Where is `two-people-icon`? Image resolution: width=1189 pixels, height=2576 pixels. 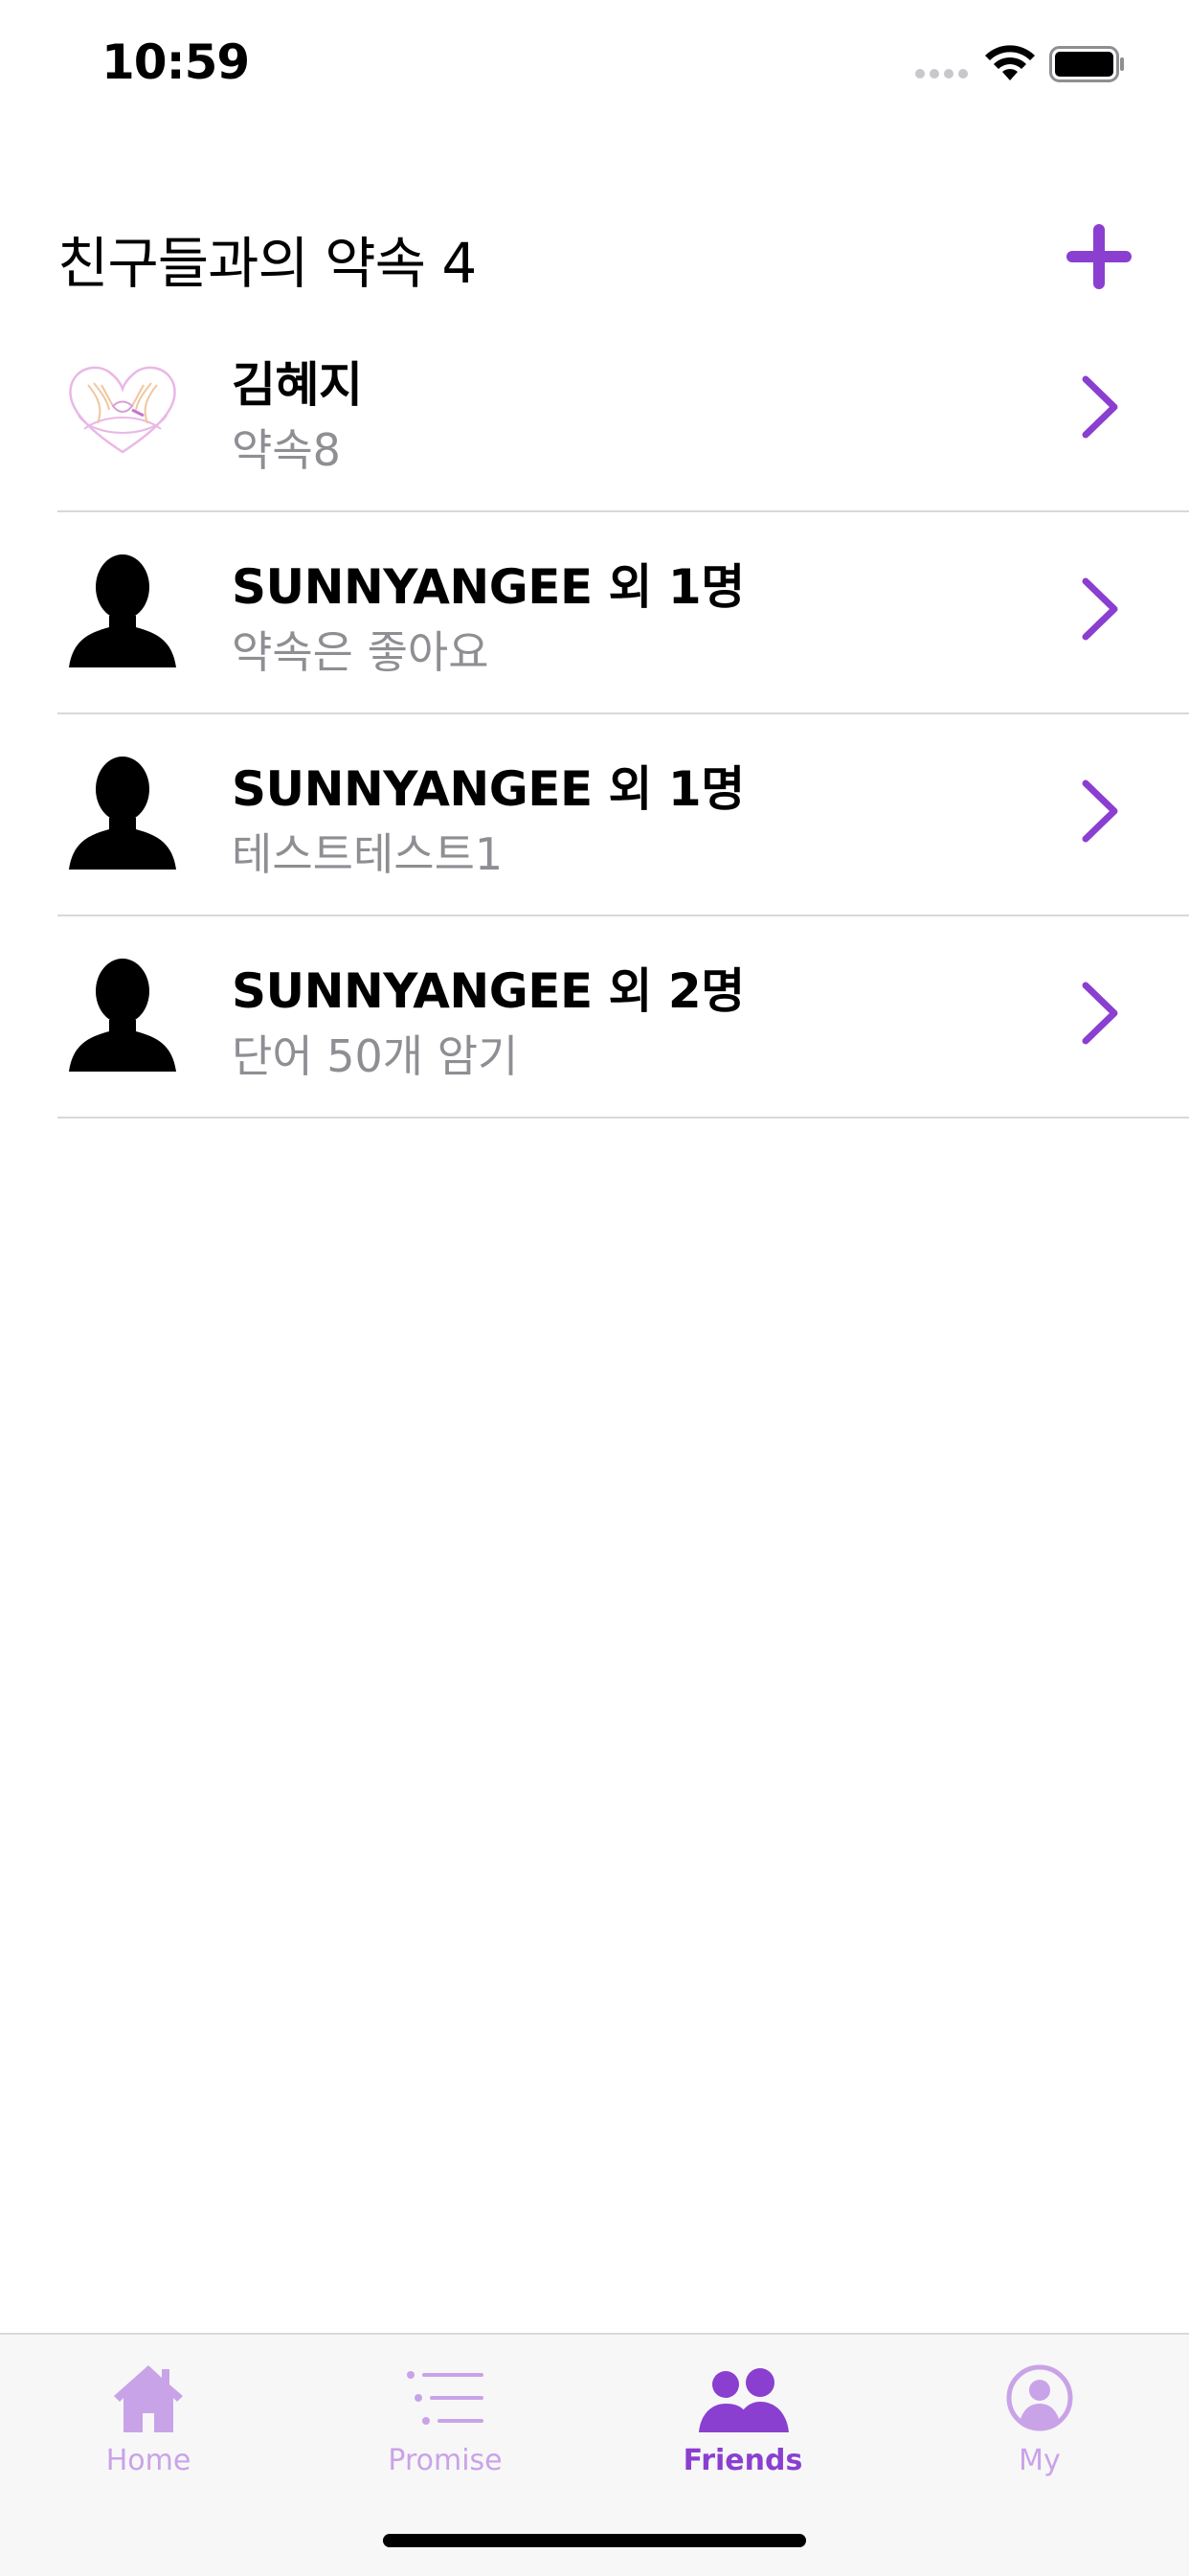 two-people-icon is located at coordinates (744, 2400).